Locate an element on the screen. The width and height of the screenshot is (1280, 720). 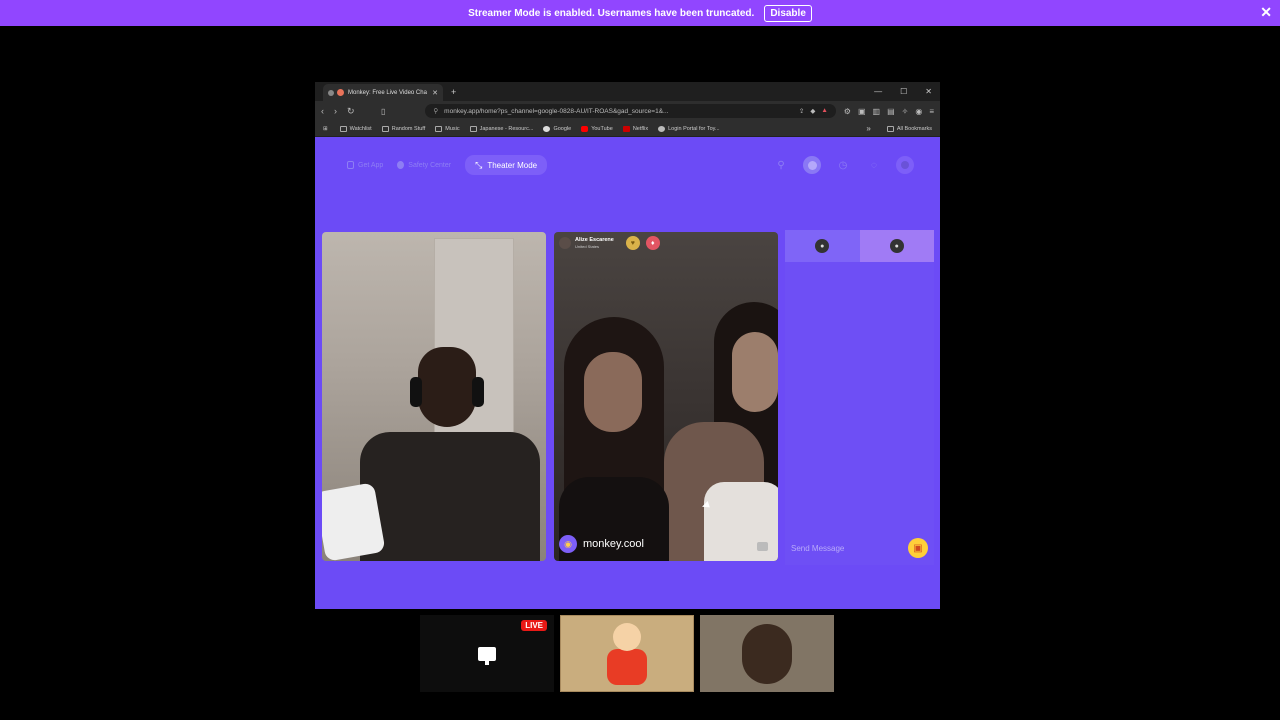
bookmark-item: Random Stuff is located at coordinates (403, 128).